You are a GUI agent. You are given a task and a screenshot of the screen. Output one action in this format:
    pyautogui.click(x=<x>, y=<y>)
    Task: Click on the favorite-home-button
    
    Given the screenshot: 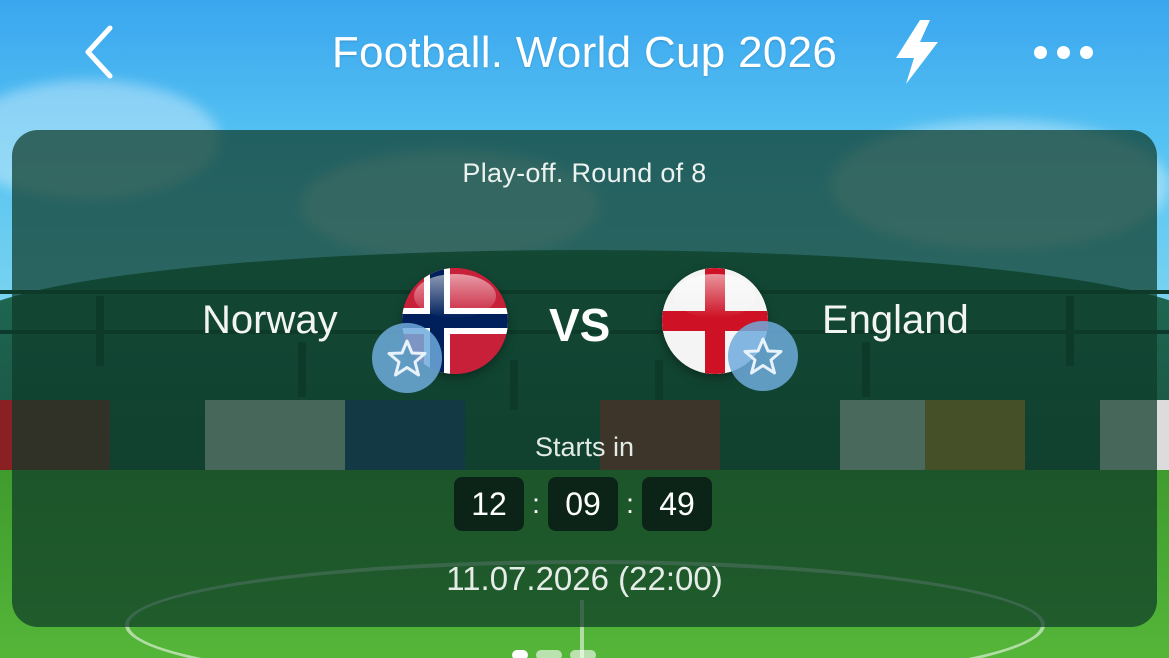 What is the action you would take?
    pyautogui.click(x=407, y=358)
    